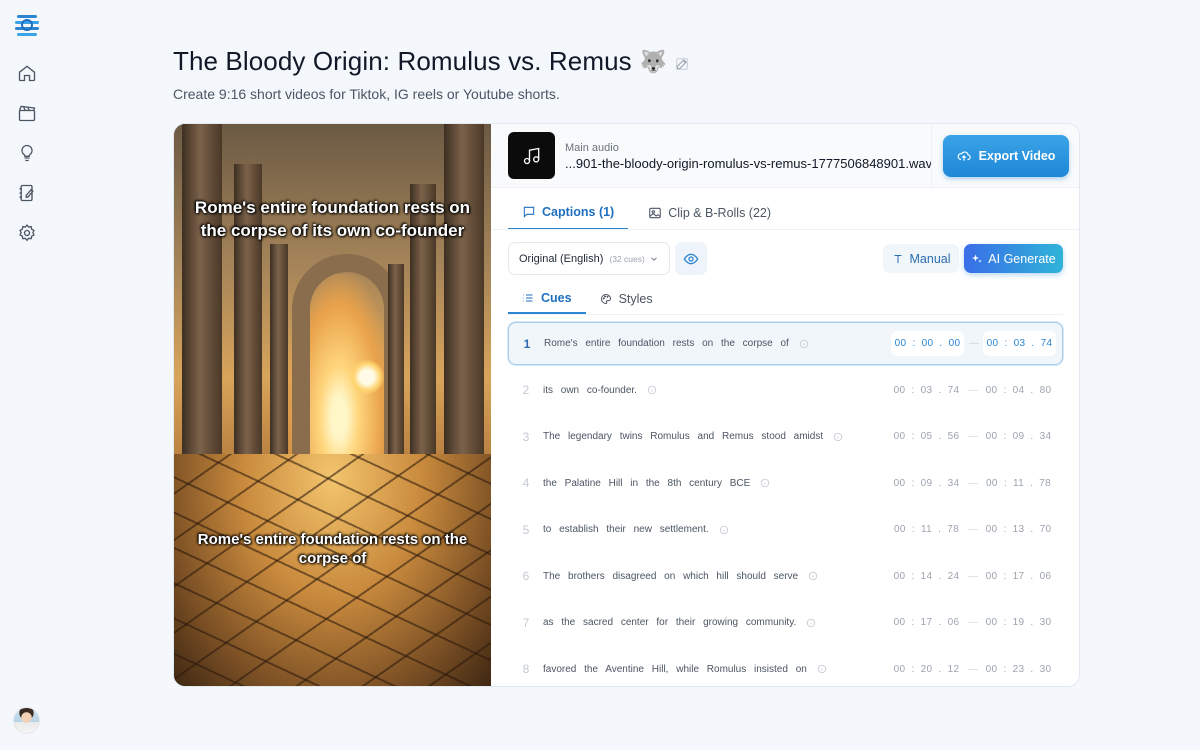  What do you see at coordinates (926, 529) in the screenshot?
I see `cue-start-time: 00 : 11 . 78` at bounding box center [926, 529].